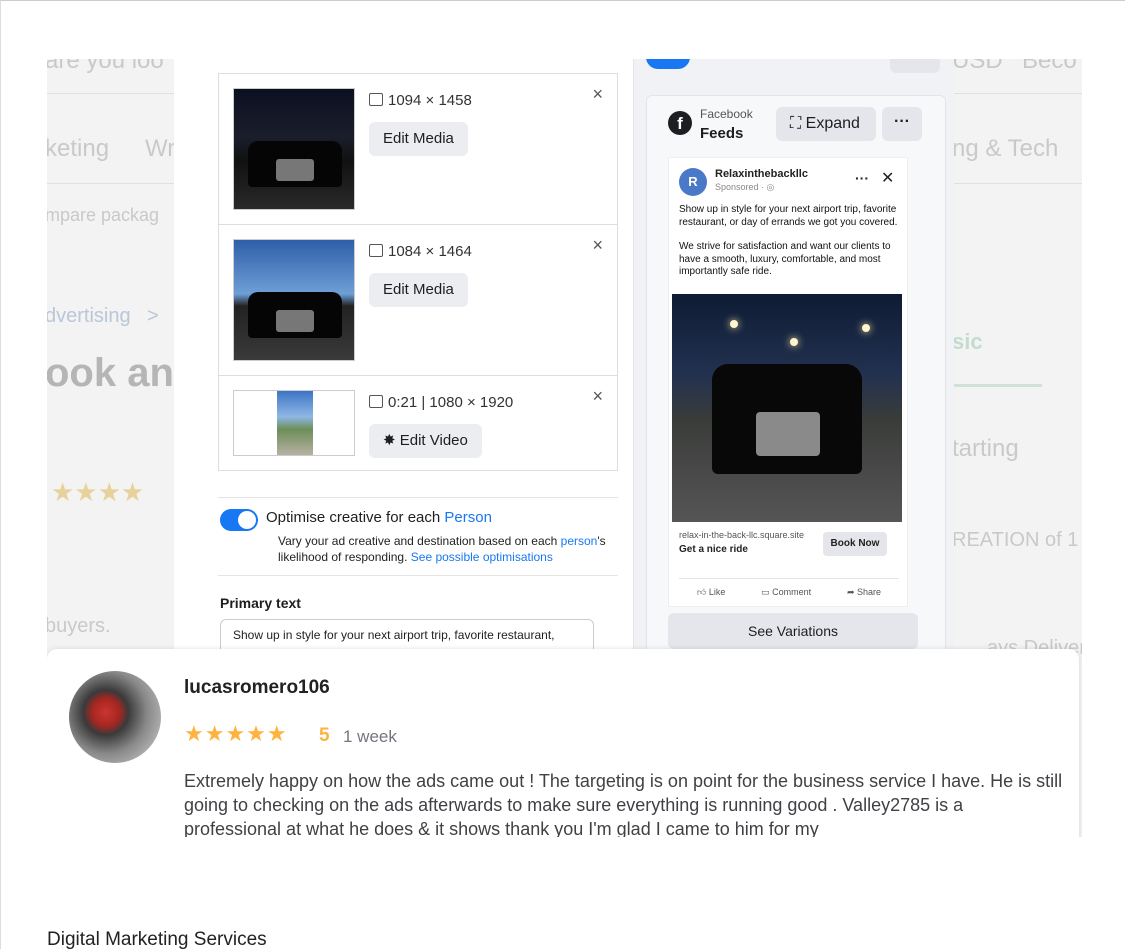 Image resolution: width=1125 pixels, height=949 pixels. I want to click on bg-tab-basic: sic, so click(967, 341).